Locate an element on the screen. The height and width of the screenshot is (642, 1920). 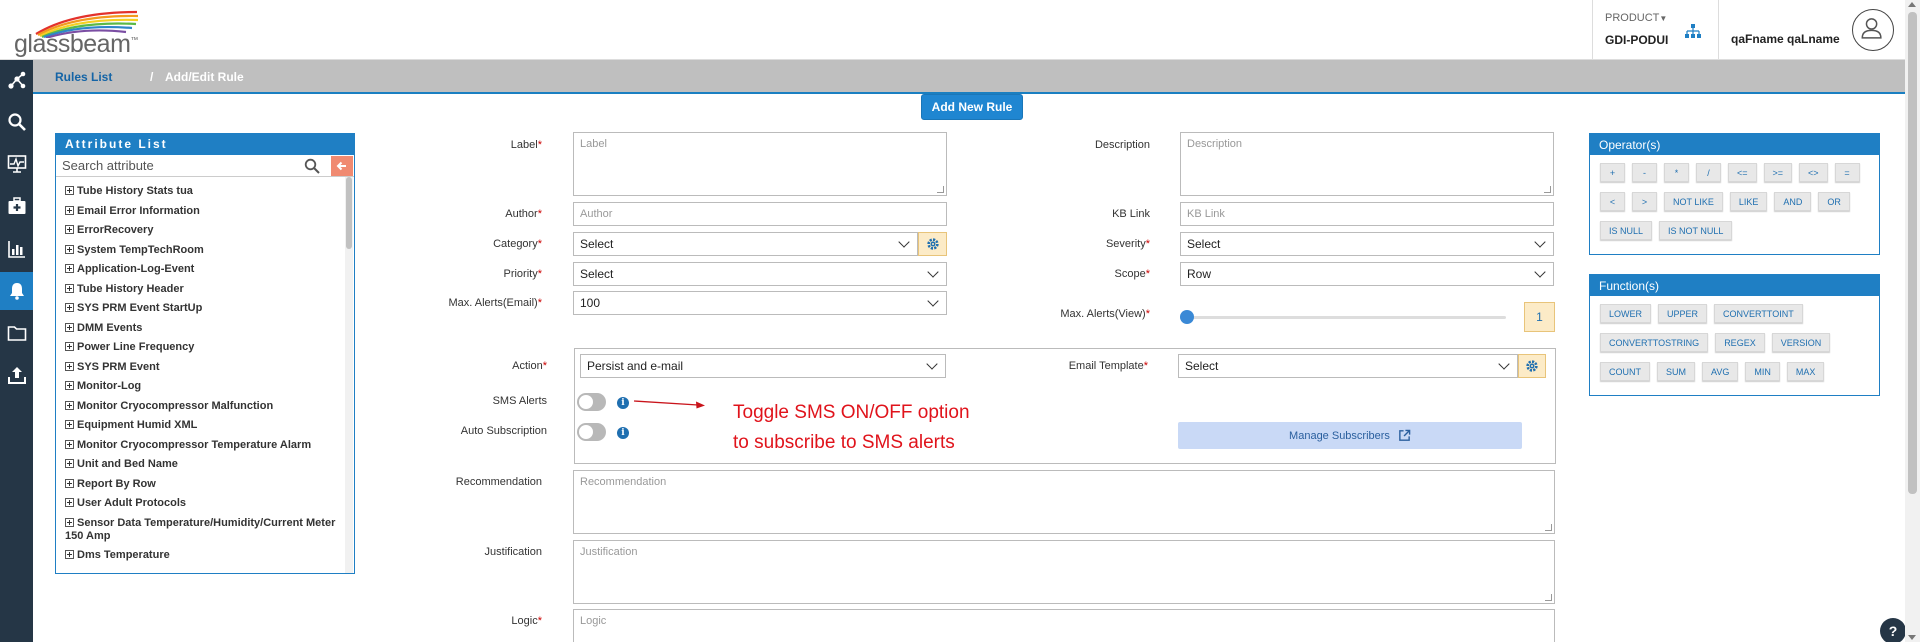
operator-button: + is located at coordinates (1612, 172).